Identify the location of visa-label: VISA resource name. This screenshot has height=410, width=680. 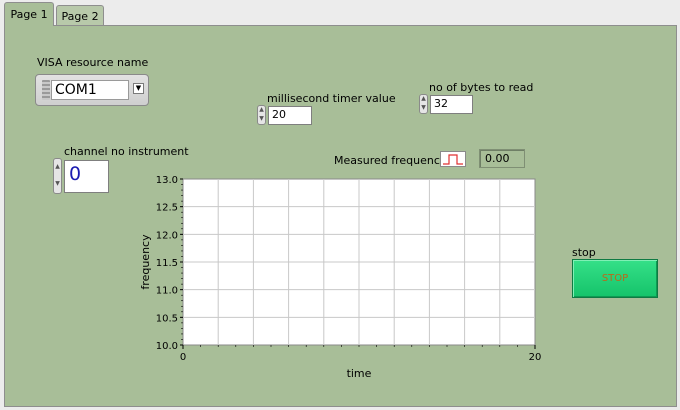
(93, 62).